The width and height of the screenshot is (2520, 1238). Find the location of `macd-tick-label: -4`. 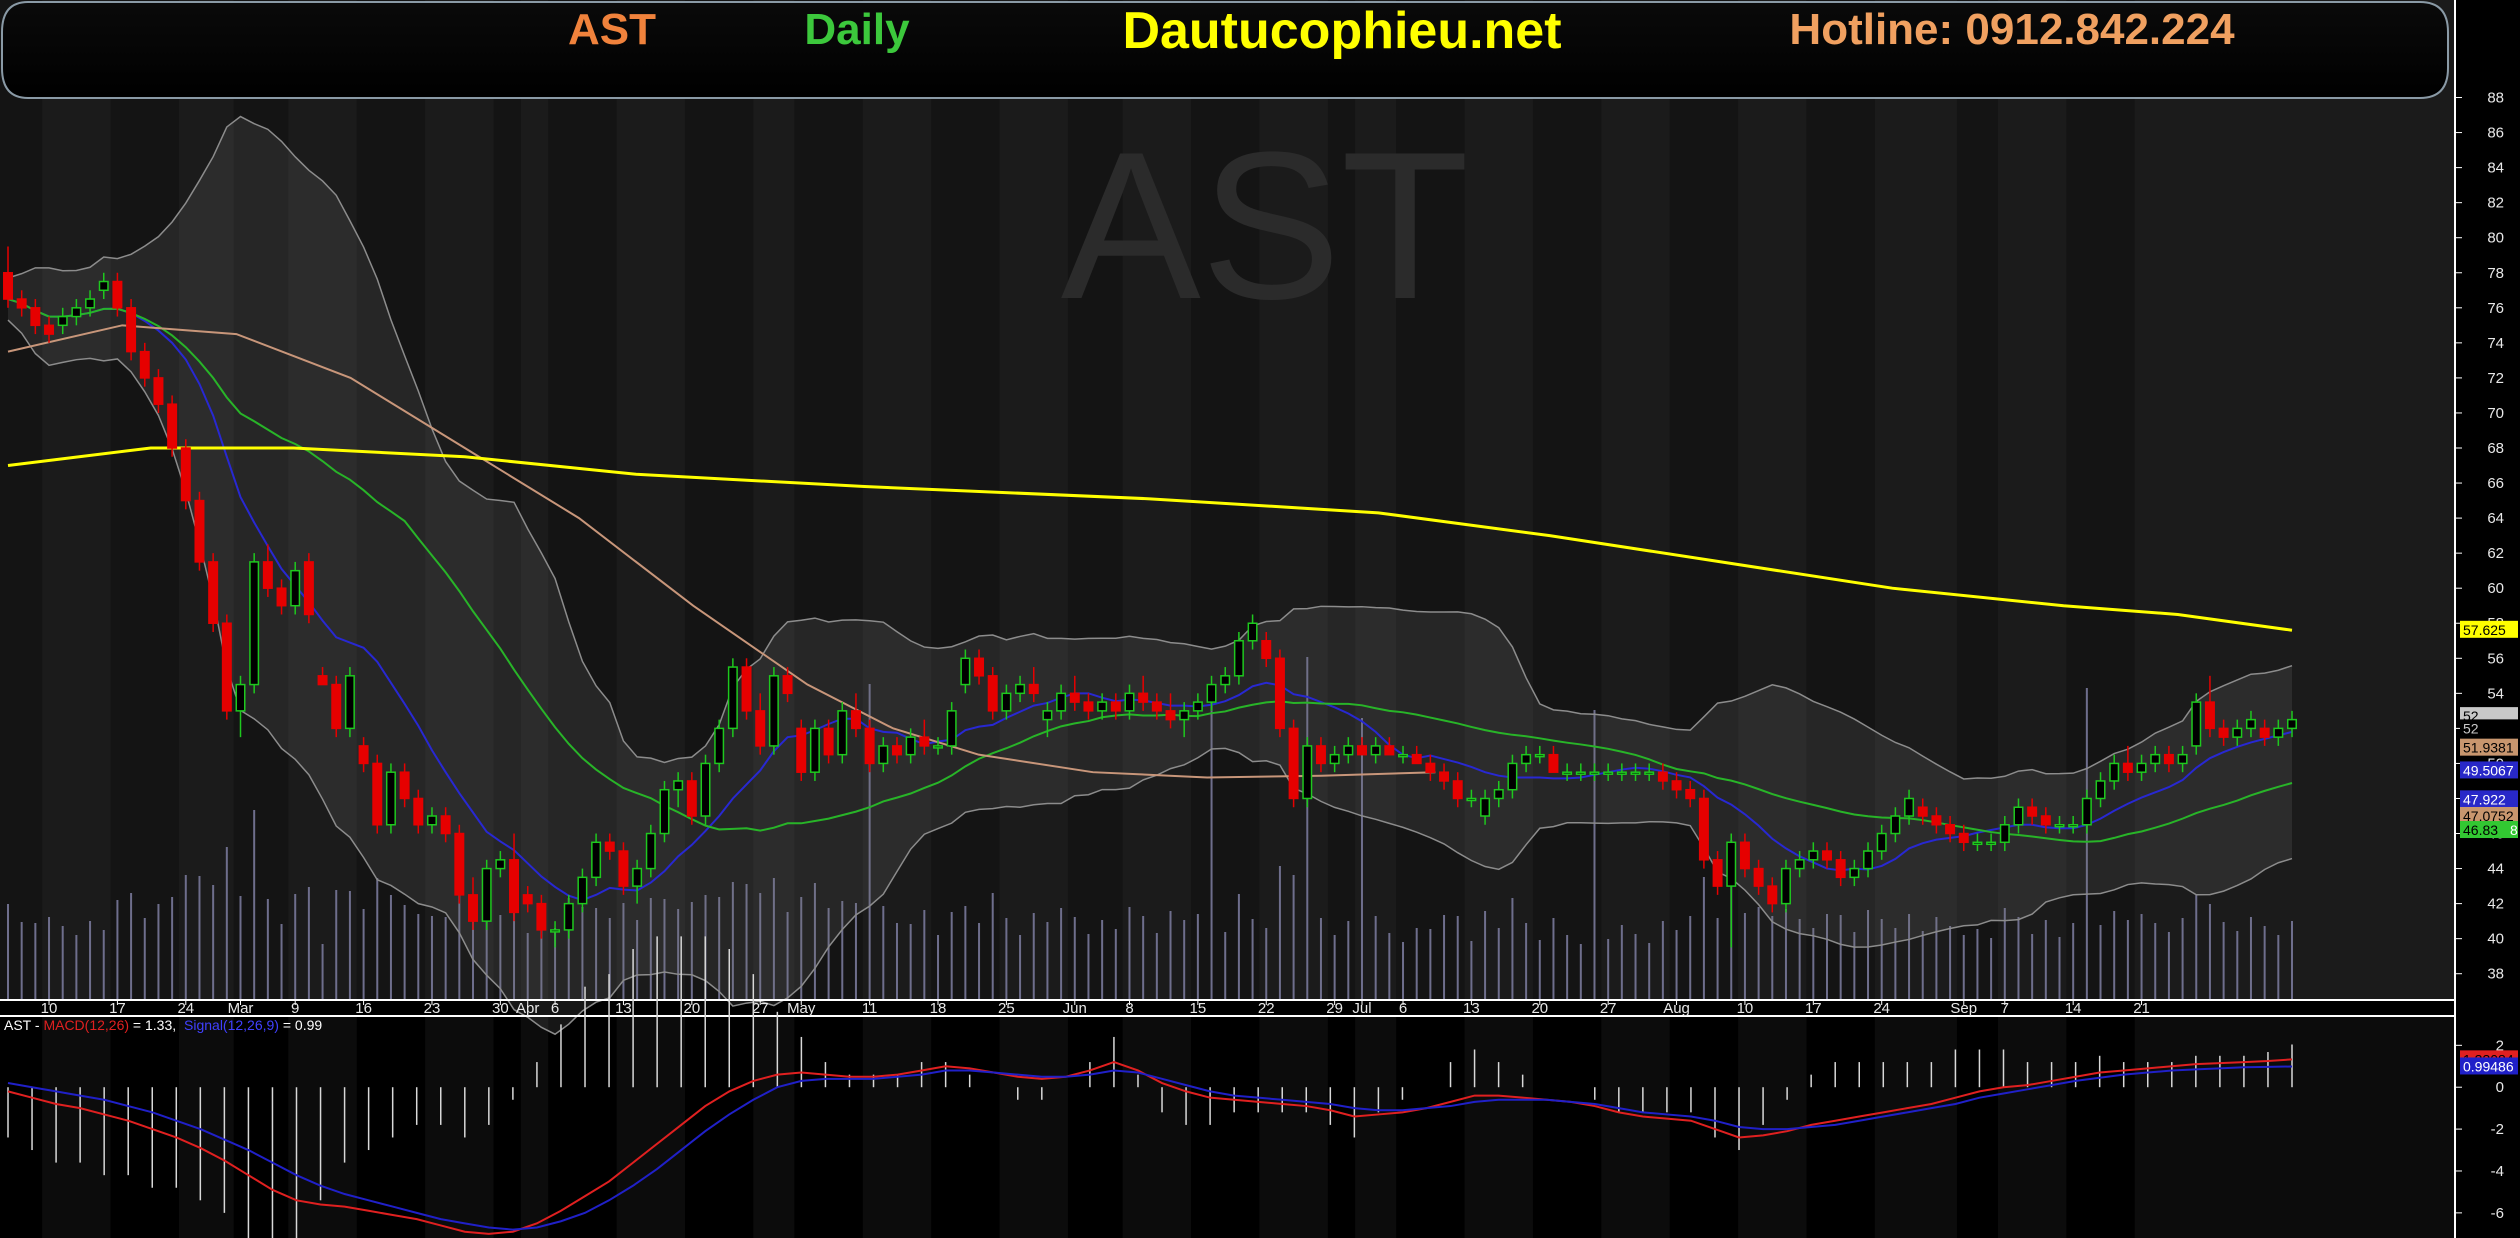

macd-tick-label: -4 is located at coordinates (2497, 1171).